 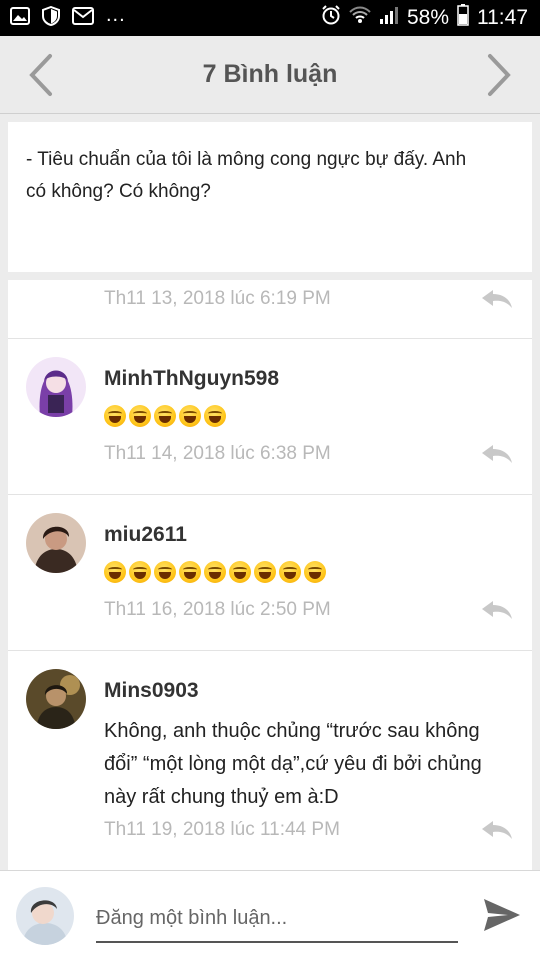 I want to click on comment-timestamp: Th11 14, 2018 lúc 6:38 PM, so click(x=217, y=453).